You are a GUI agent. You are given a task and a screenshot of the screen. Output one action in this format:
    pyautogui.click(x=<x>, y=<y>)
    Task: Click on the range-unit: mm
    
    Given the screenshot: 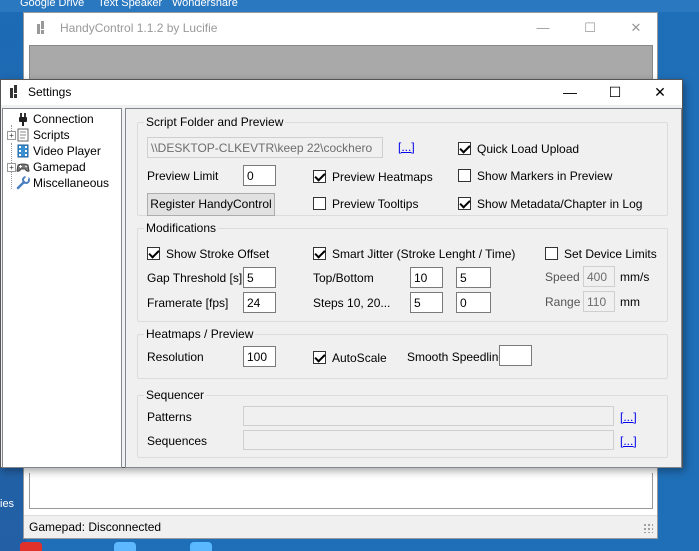 What is the action you would take?
    pyautogui.click(x=630, y=302)
    